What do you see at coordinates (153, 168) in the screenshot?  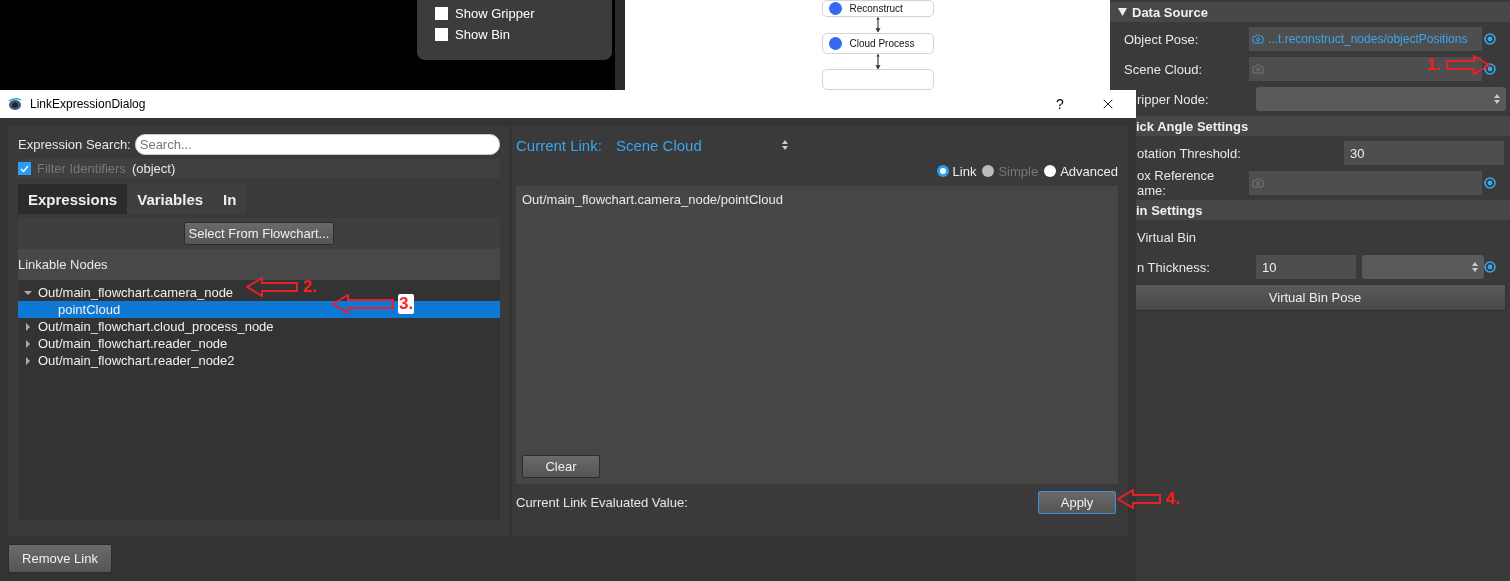 I see `filter-value: (object)` at bounding box center [153, 168].